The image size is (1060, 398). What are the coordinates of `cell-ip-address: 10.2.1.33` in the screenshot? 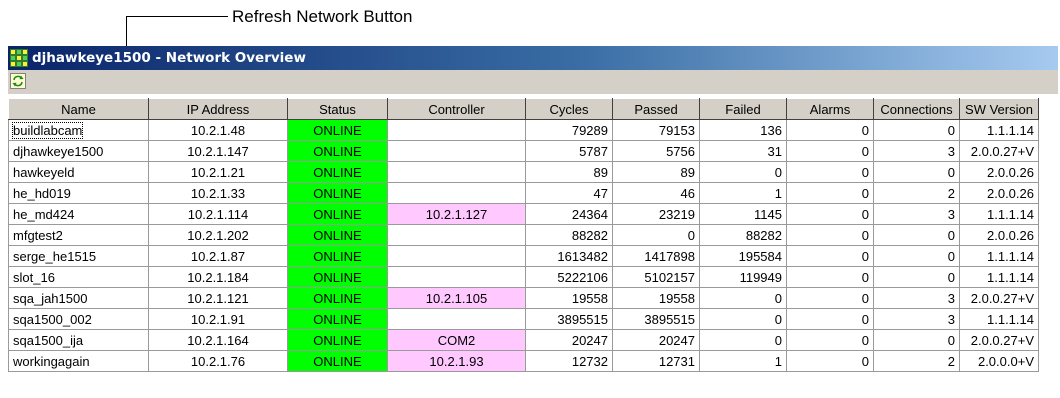 It's located at (218, 193).